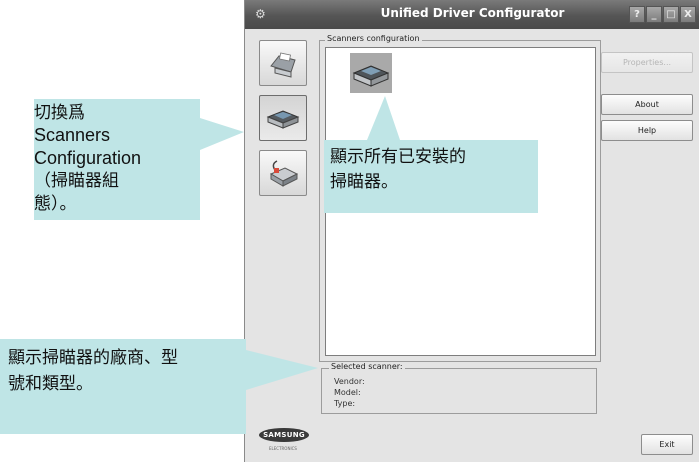 This screenshot has height=462, width=699. Describe the element at coordinates (647, 130) in the screenshot. I see `help-button: Help` at that location.